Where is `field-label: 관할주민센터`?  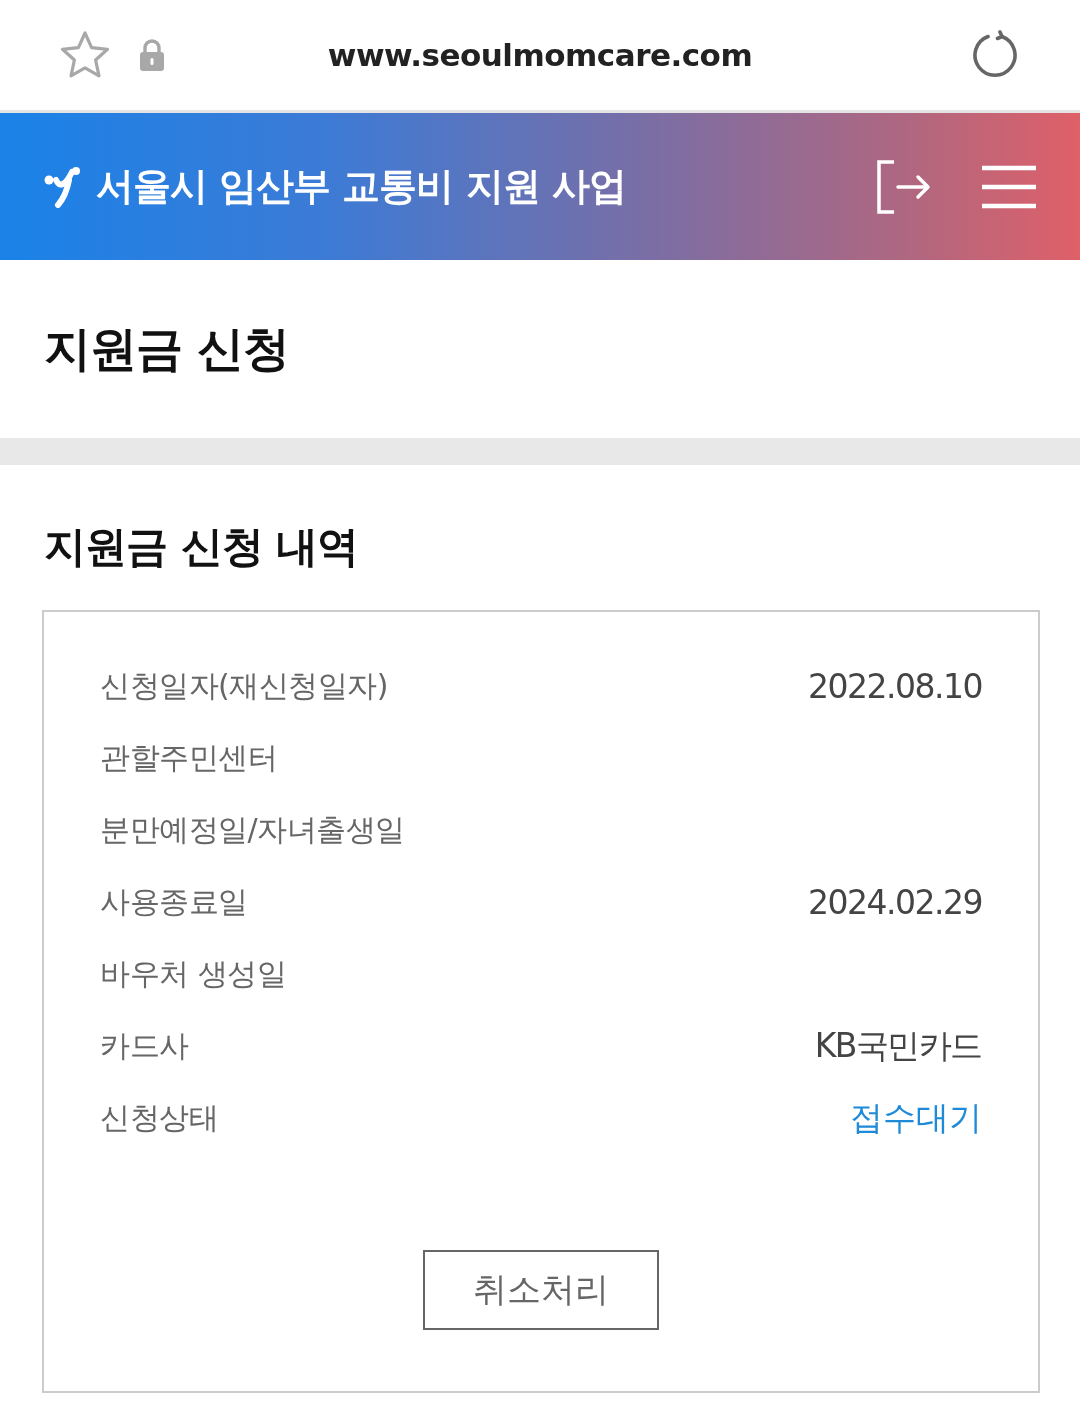 field-label: 관할주민센터 is located at coordinates (188, 757).